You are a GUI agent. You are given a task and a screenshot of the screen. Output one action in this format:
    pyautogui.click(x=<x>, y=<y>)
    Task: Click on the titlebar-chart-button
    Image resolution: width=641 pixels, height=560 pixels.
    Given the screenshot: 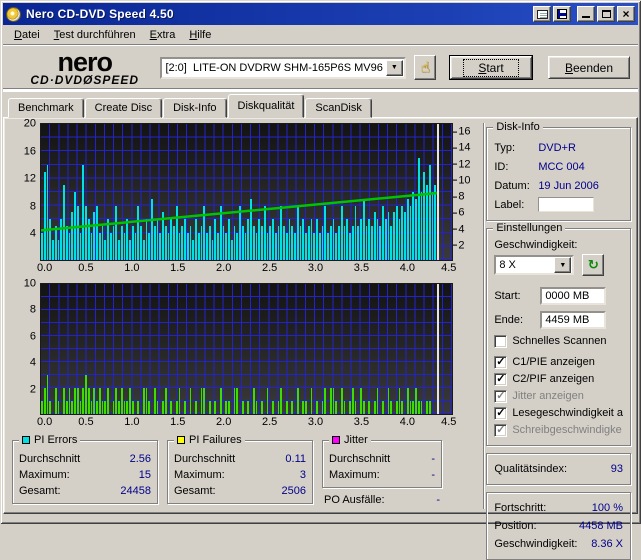 What is the action you would take?
    pyautogui.click(x=542, y=14)
    